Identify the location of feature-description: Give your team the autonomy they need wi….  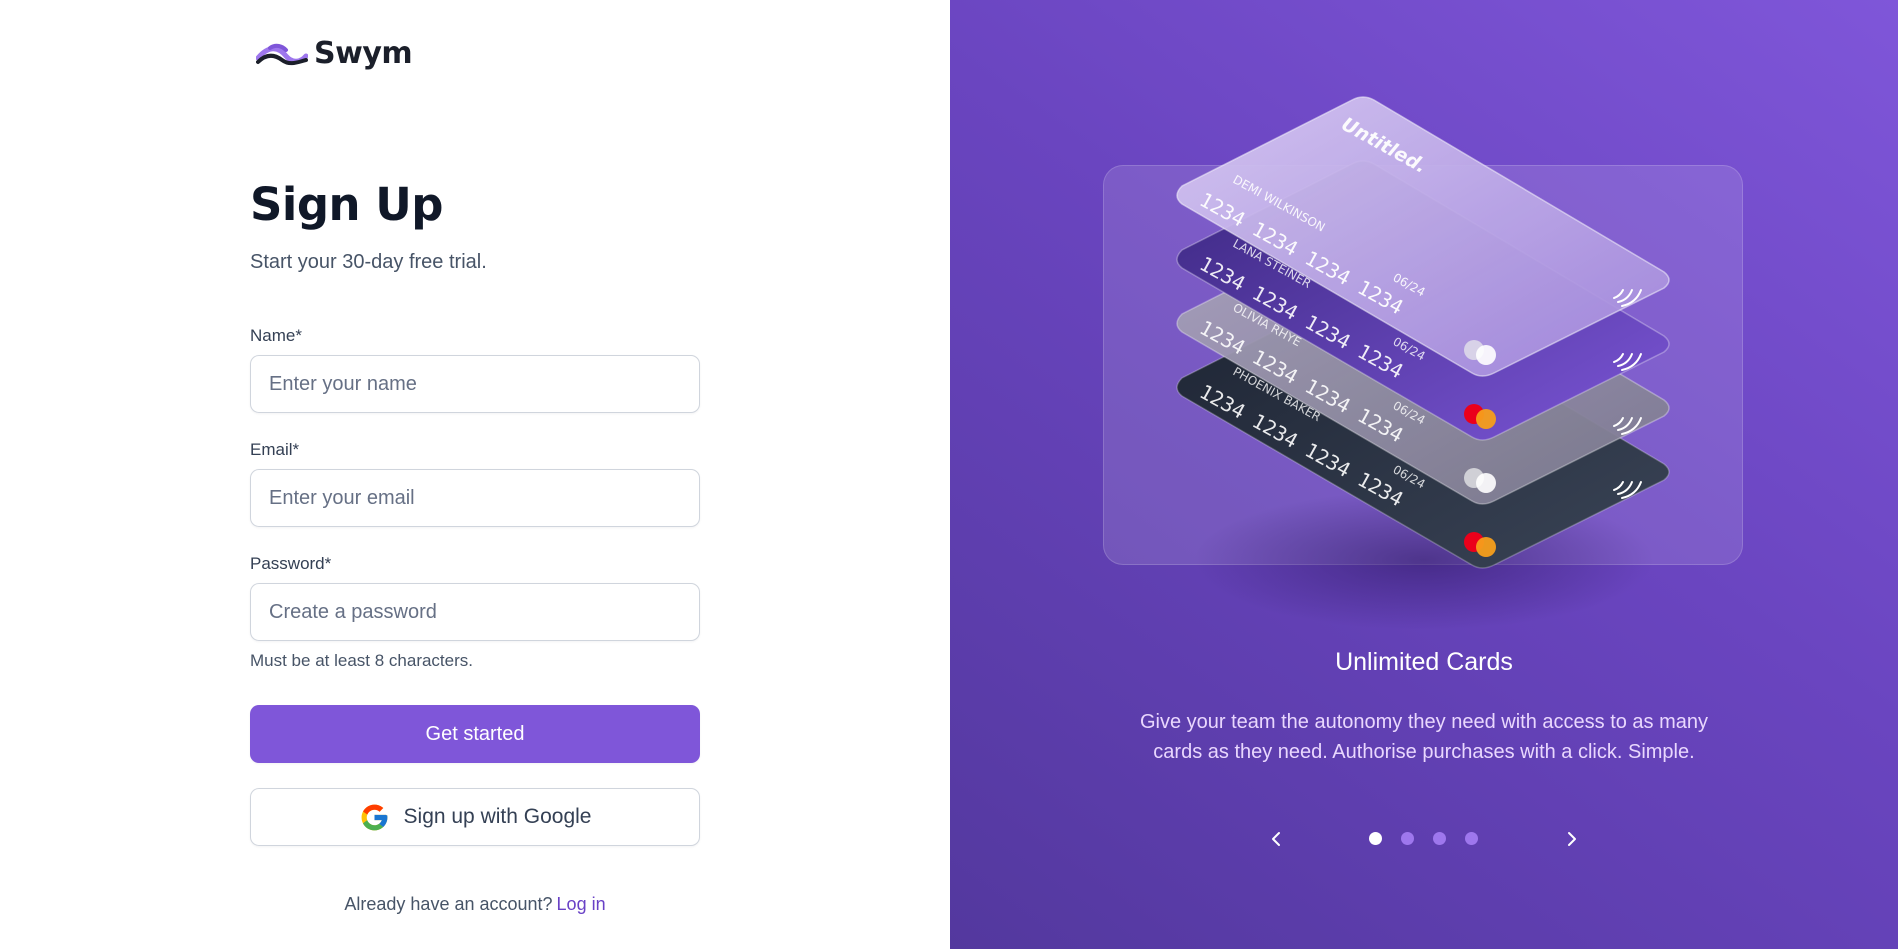
(1424, 737).